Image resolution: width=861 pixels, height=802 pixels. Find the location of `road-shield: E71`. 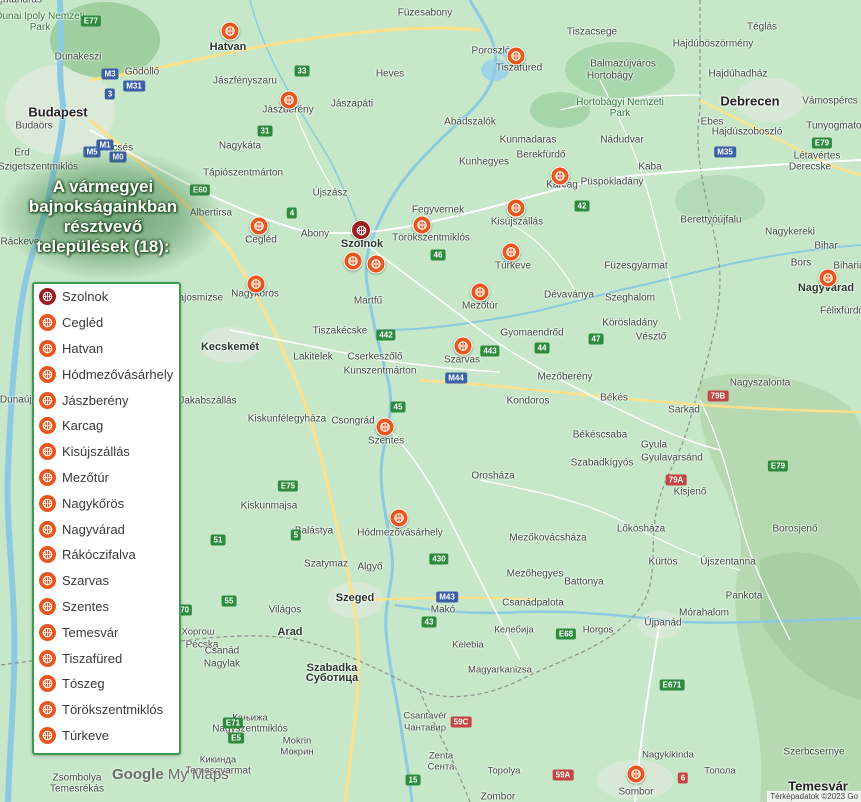

road-shield: E71 is located at coordinates (233, 723).